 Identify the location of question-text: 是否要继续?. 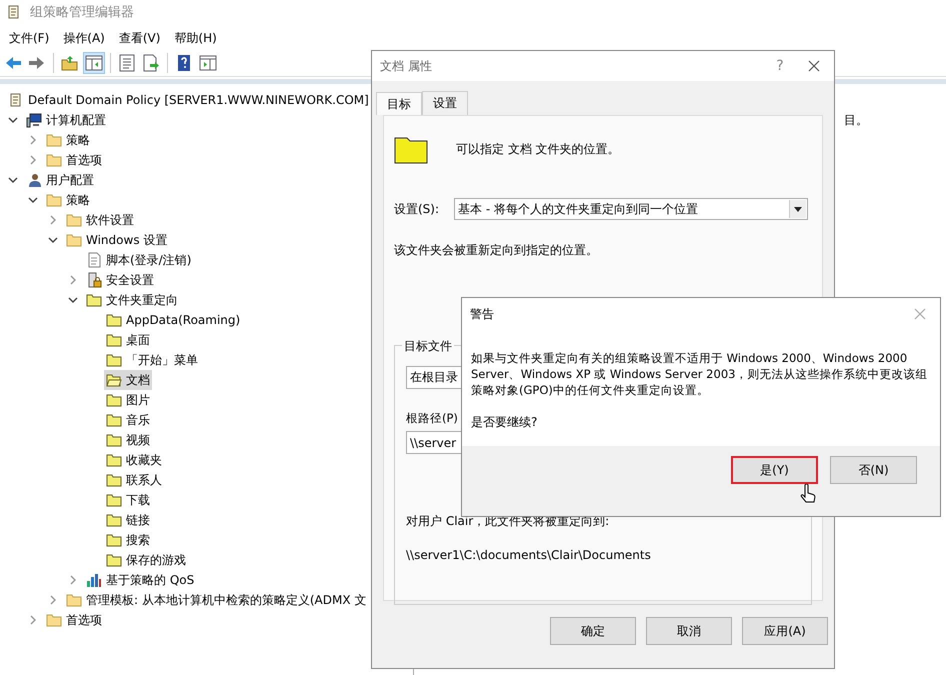
(504, 422).